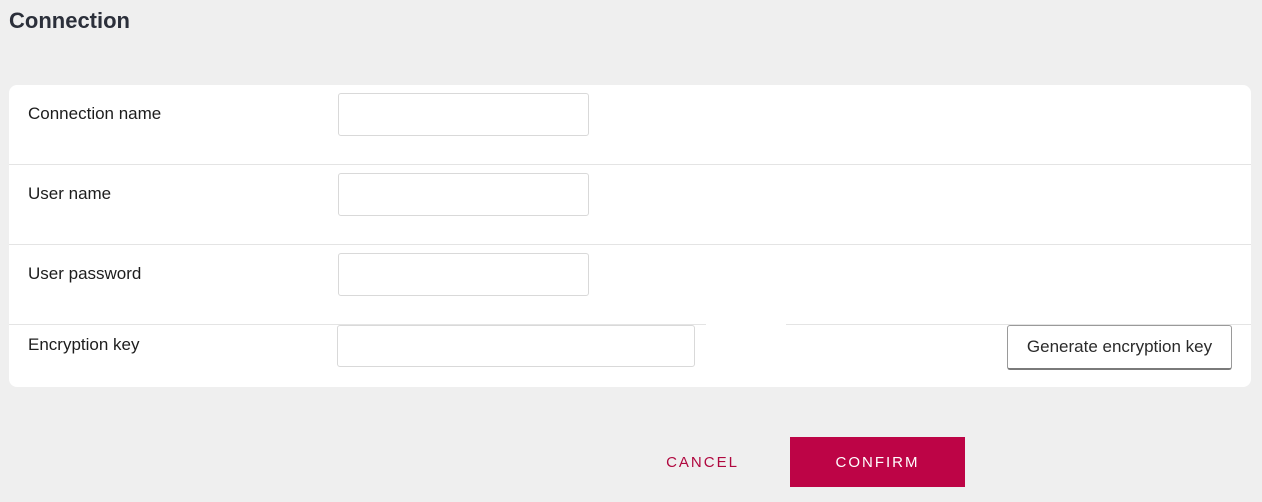 Image resolution: width=1262 pixels, height=502 pixels. I want to click on connection-name-label: Connection name, so click(95, 113).